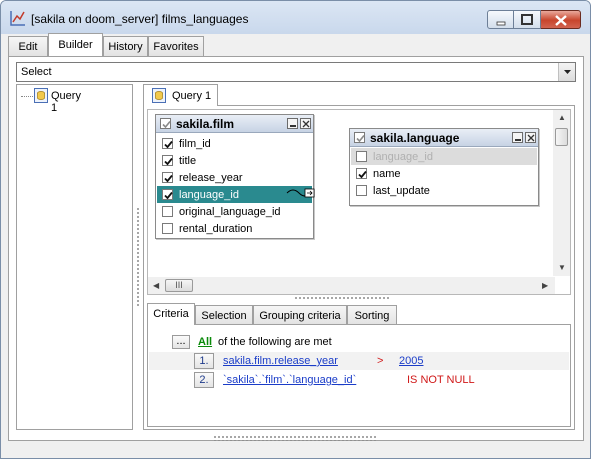 The height and width of the screenshot is (459, 591). I want to click on tab-builder: Builder, so click(75, 44).